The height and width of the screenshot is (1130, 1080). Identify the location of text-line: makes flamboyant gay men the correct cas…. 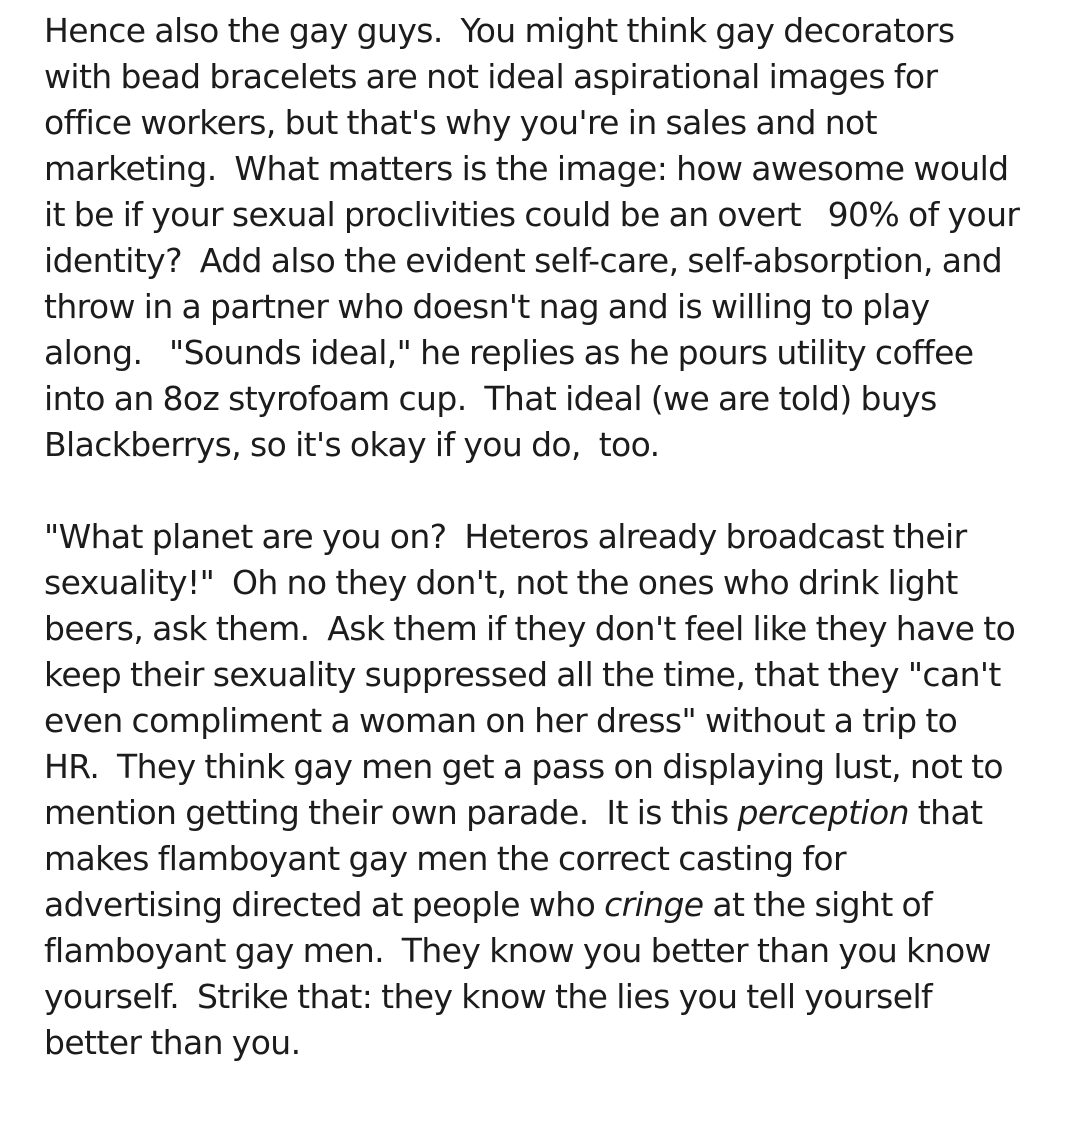
(445, 858).